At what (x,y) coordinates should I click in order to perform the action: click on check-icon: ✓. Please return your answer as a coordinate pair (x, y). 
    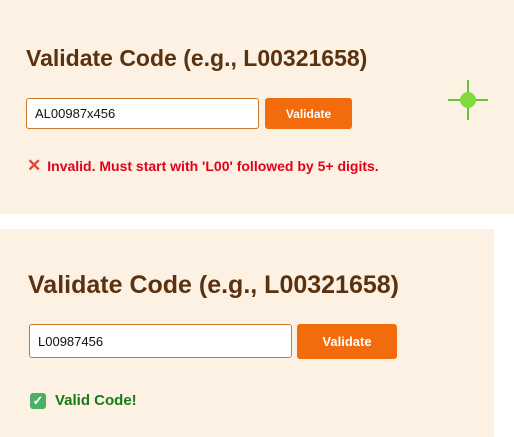
    Looking at the image, I should click on (38, 400).